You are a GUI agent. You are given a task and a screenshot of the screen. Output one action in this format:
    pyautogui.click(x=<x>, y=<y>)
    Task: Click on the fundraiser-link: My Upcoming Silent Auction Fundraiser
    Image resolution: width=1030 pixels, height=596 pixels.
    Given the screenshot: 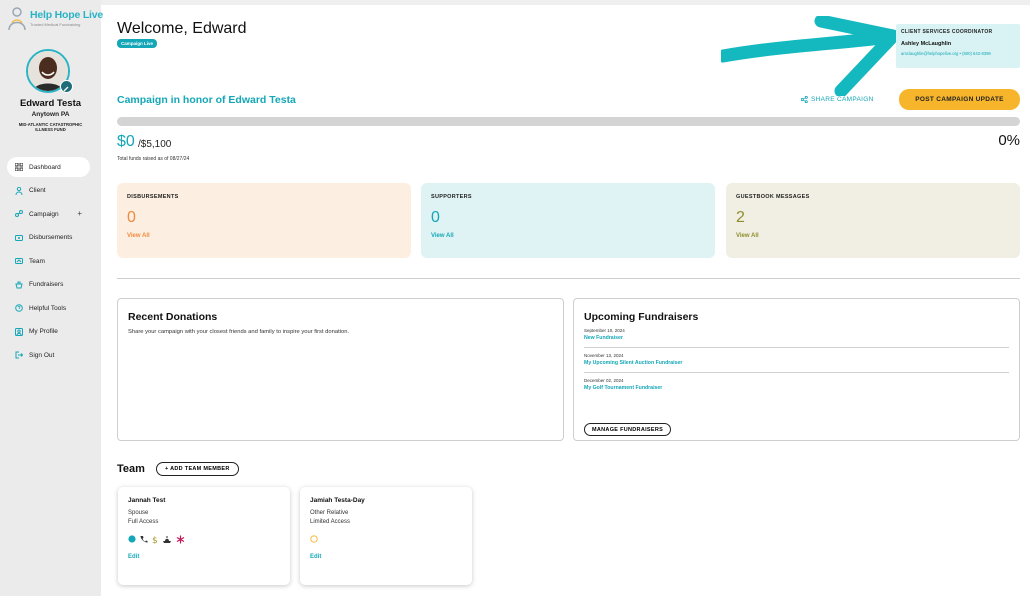 What is the action you would take?
    pyautogui.click(x=796, y=363)
    